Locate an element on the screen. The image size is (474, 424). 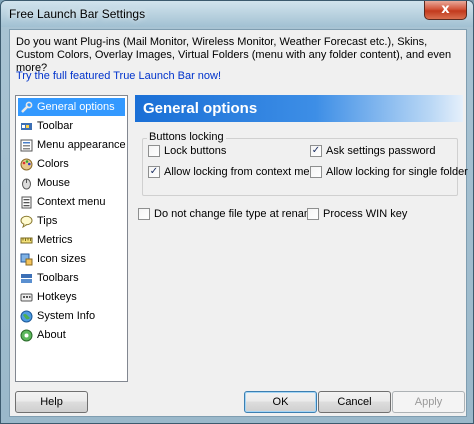
nav-label: Hotkeys is located at coordinates (57, 297).